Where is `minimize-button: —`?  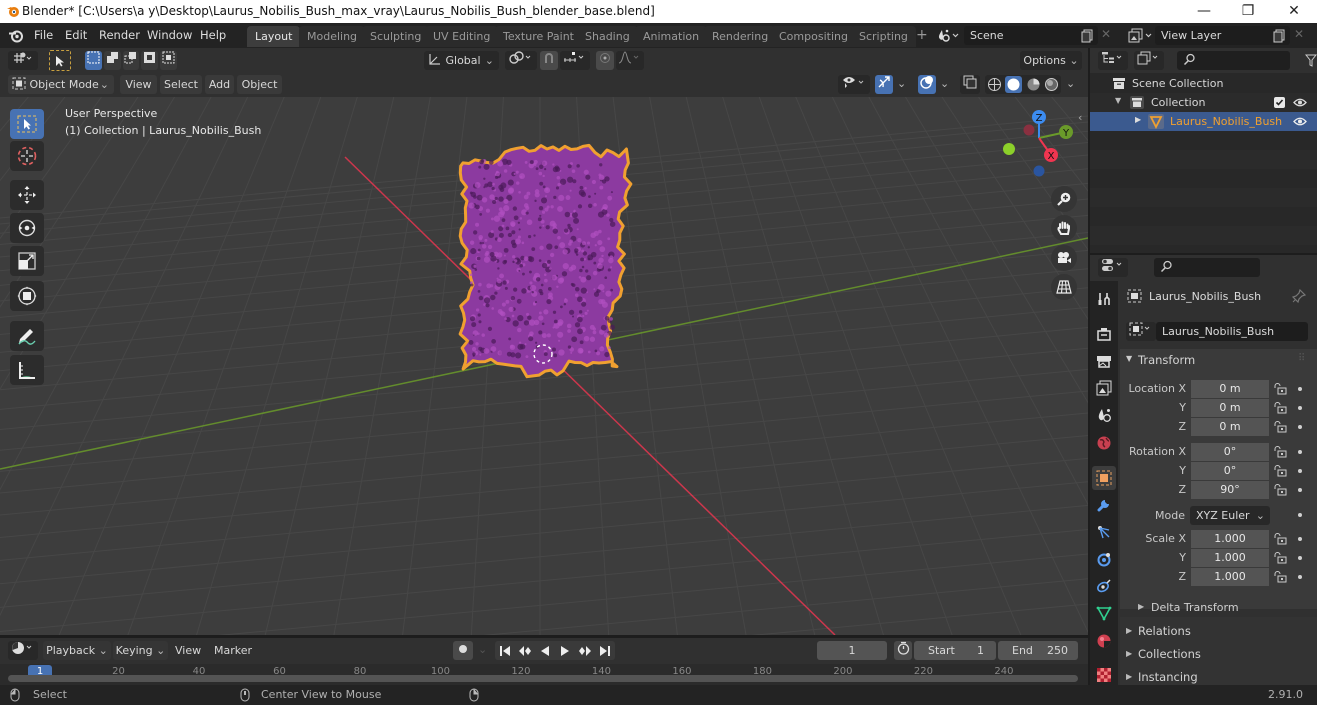
minimize-button: — is located at coordinates (1204, 11).